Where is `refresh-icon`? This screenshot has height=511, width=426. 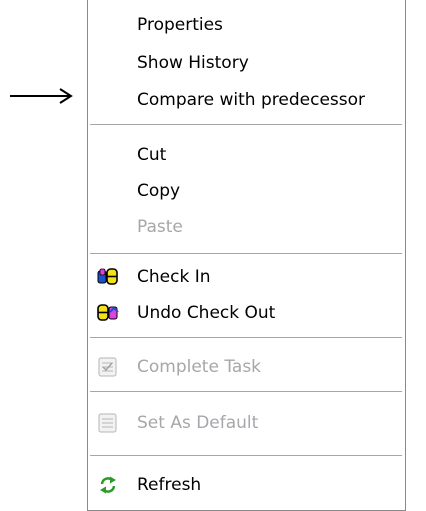 refresh-icon is located at coordinates (108, 485).